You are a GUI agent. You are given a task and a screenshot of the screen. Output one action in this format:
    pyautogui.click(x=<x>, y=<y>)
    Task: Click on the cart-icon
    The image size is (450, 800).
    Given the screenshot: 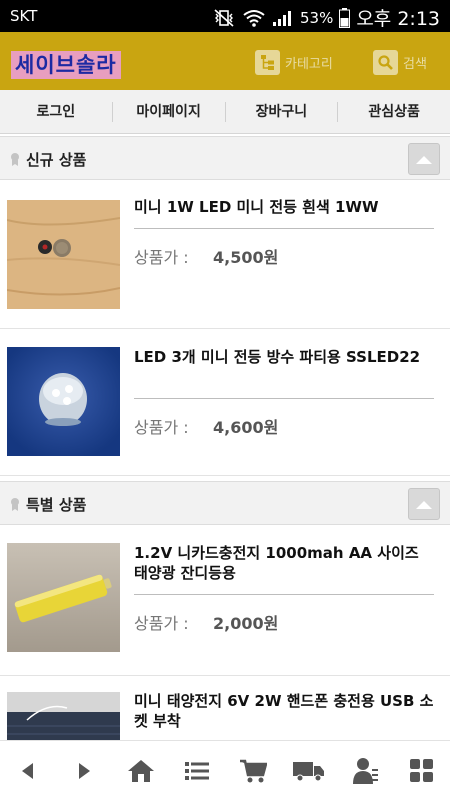 What is the action you would take?
    pyautogui.click(x=253, y=771)
    